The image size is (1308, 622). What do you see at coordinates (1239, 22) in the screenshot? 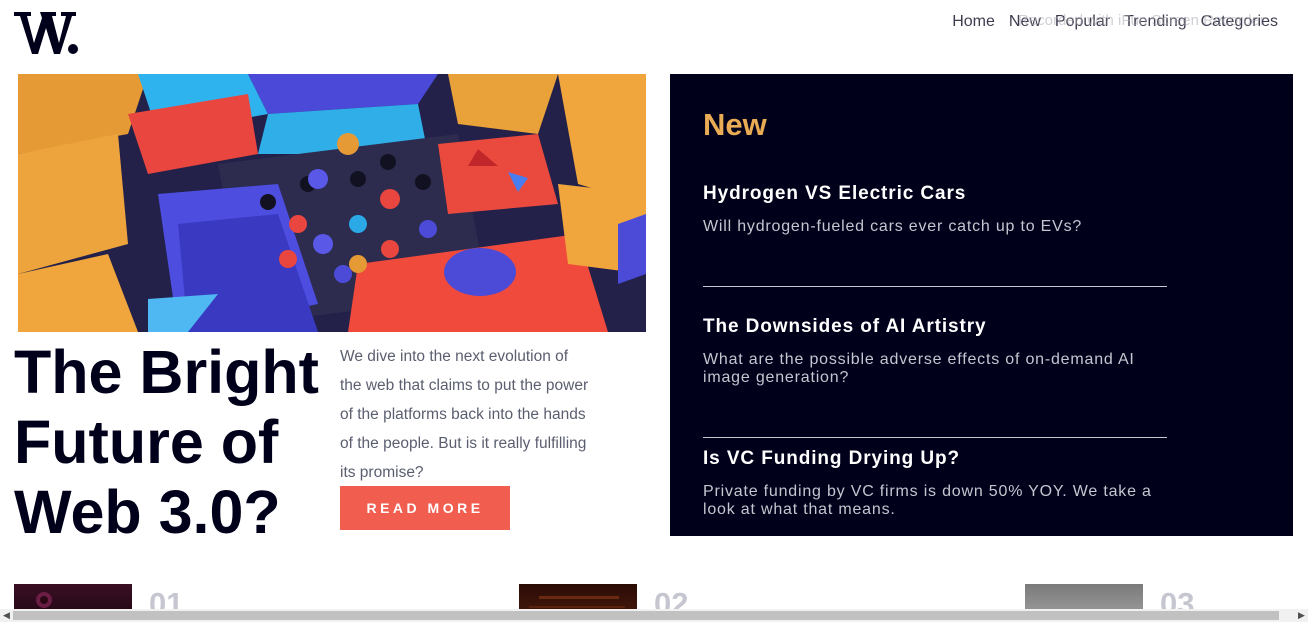
I see `nav-categories: Categories` at bounding box center [1239, 22].